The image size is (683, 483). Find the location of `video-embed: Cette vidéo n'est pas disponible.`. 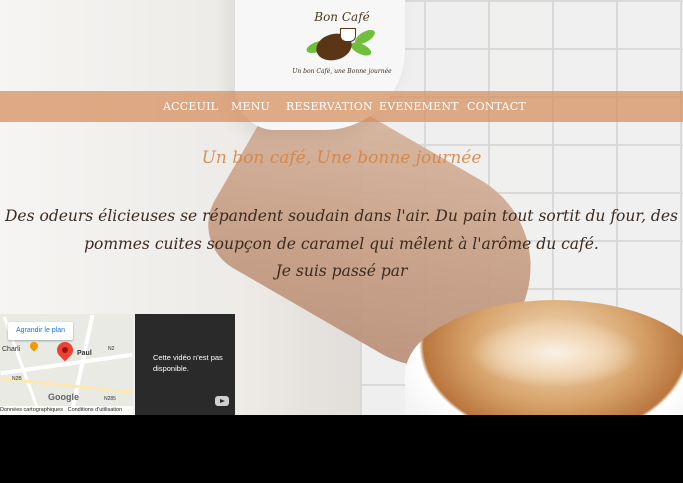

video-embed: Cette vidéo n'est pas disponible. is located at coordinates (185, 364).